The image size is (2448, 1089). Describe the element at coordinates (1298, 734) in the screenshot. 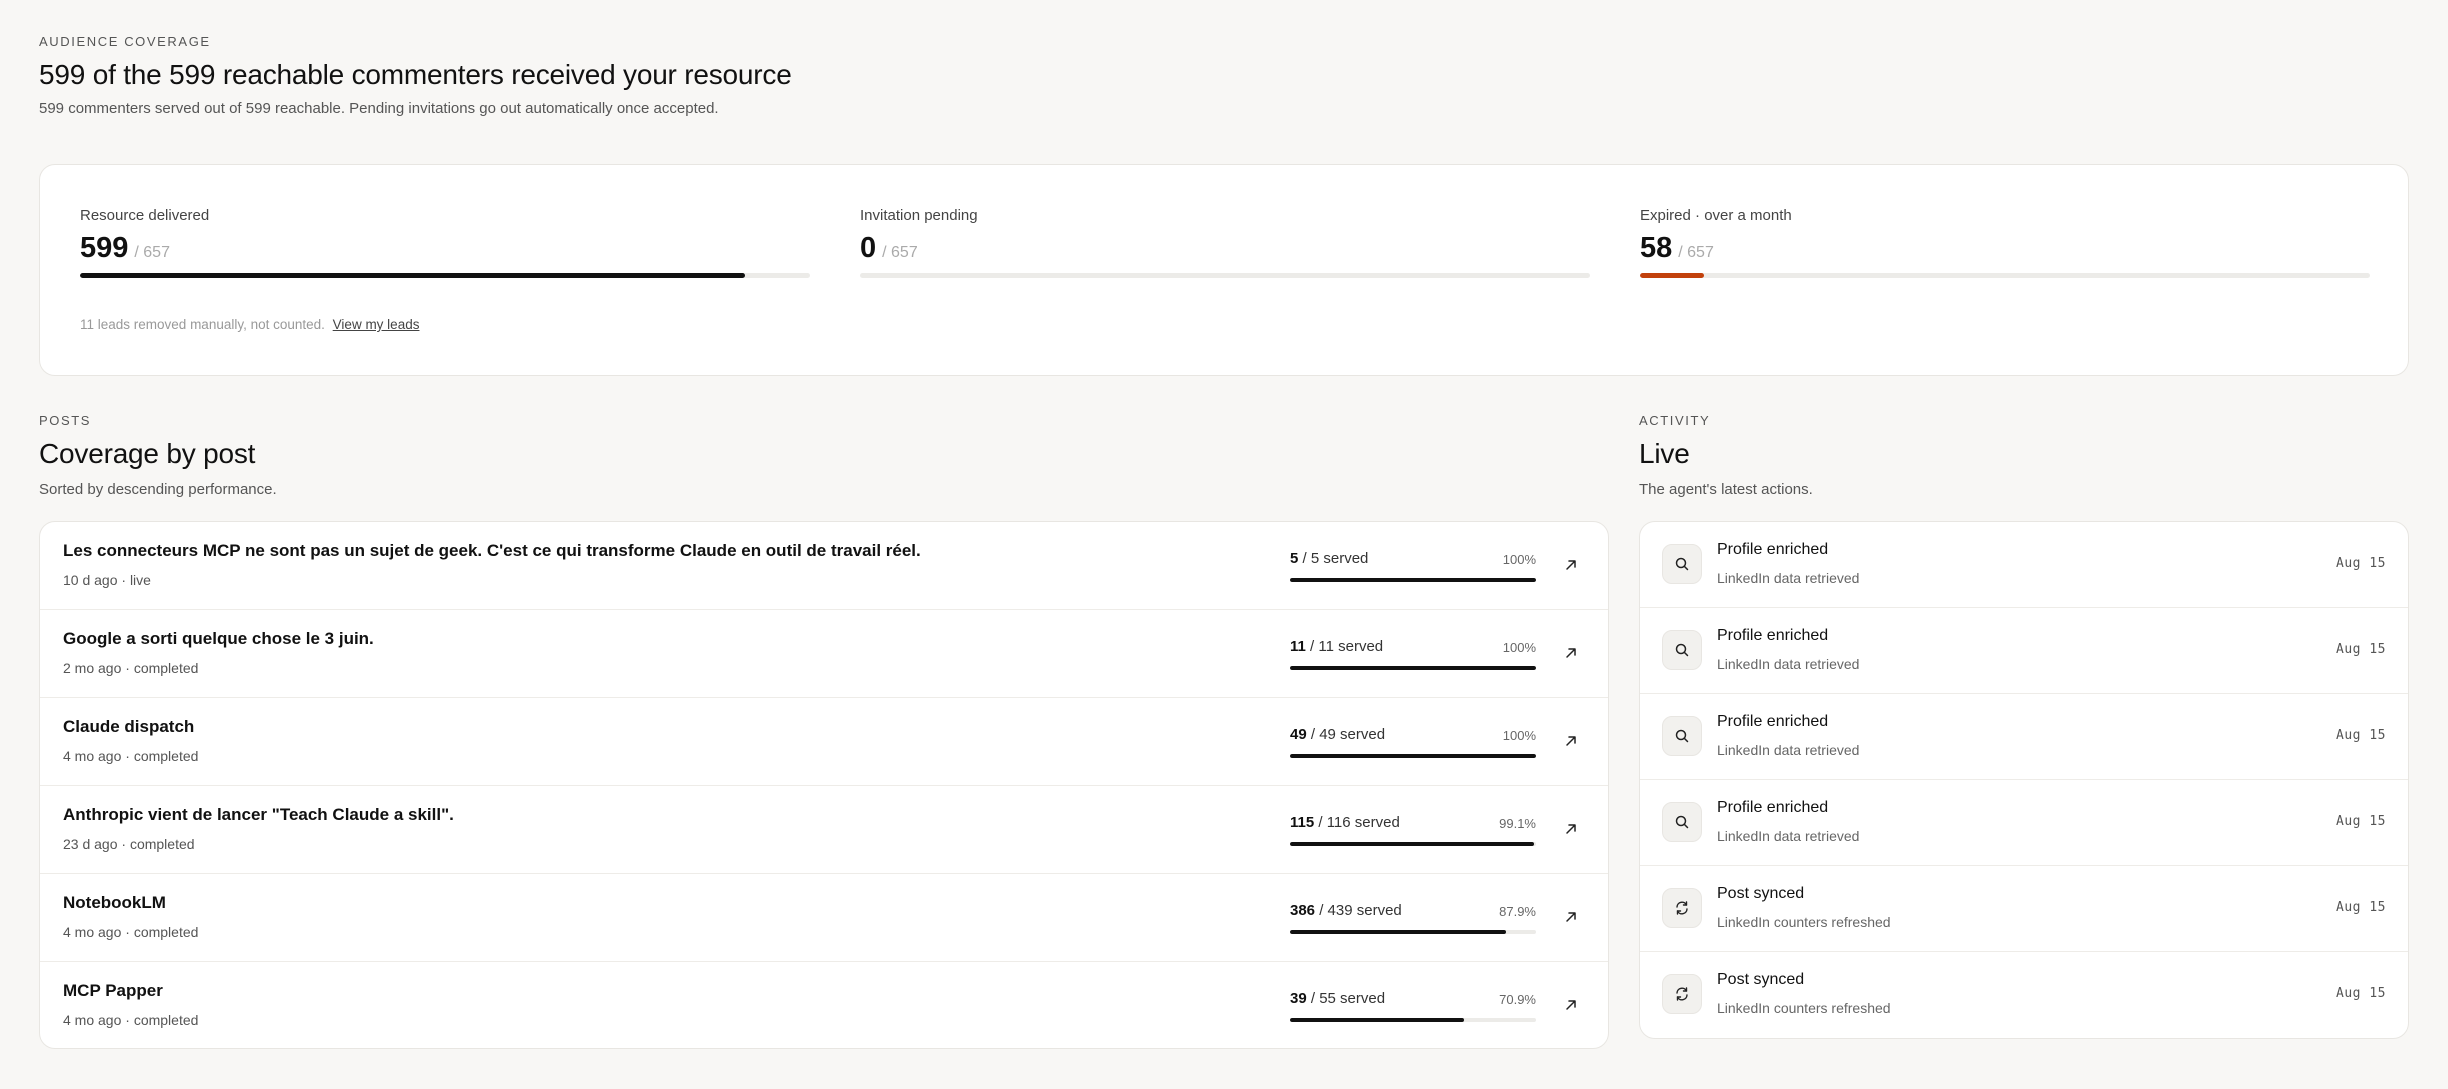

I see `post-served-value: 49` at that location.